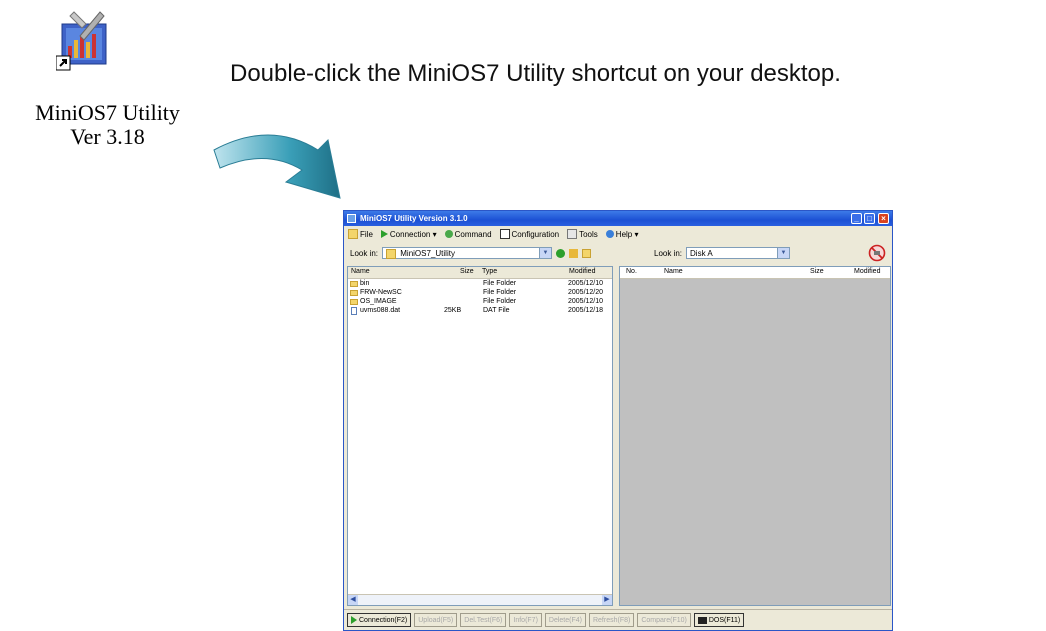  What do you see at coordinates (107, 112) in the screenshot?
I see `shortcut-name: MiniOS7 Utility` at bounding box center [107, 112].